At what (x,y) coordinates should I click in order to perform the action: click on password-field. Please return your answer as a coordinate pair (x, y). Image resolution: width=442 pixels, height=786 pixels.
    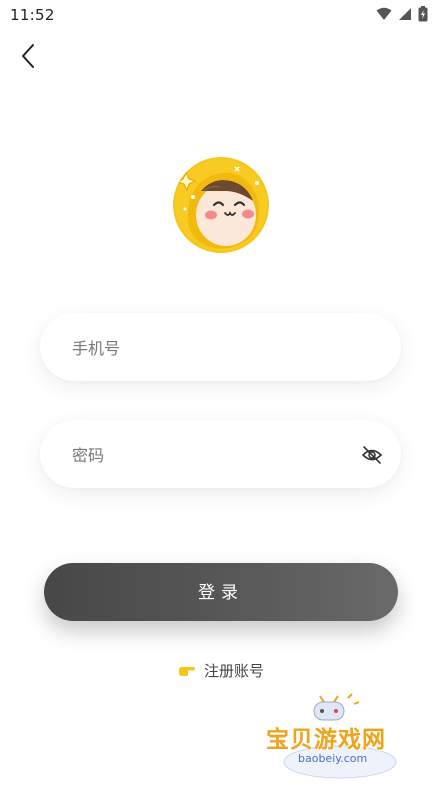
    Looking at the image, I should click on (220, 455).